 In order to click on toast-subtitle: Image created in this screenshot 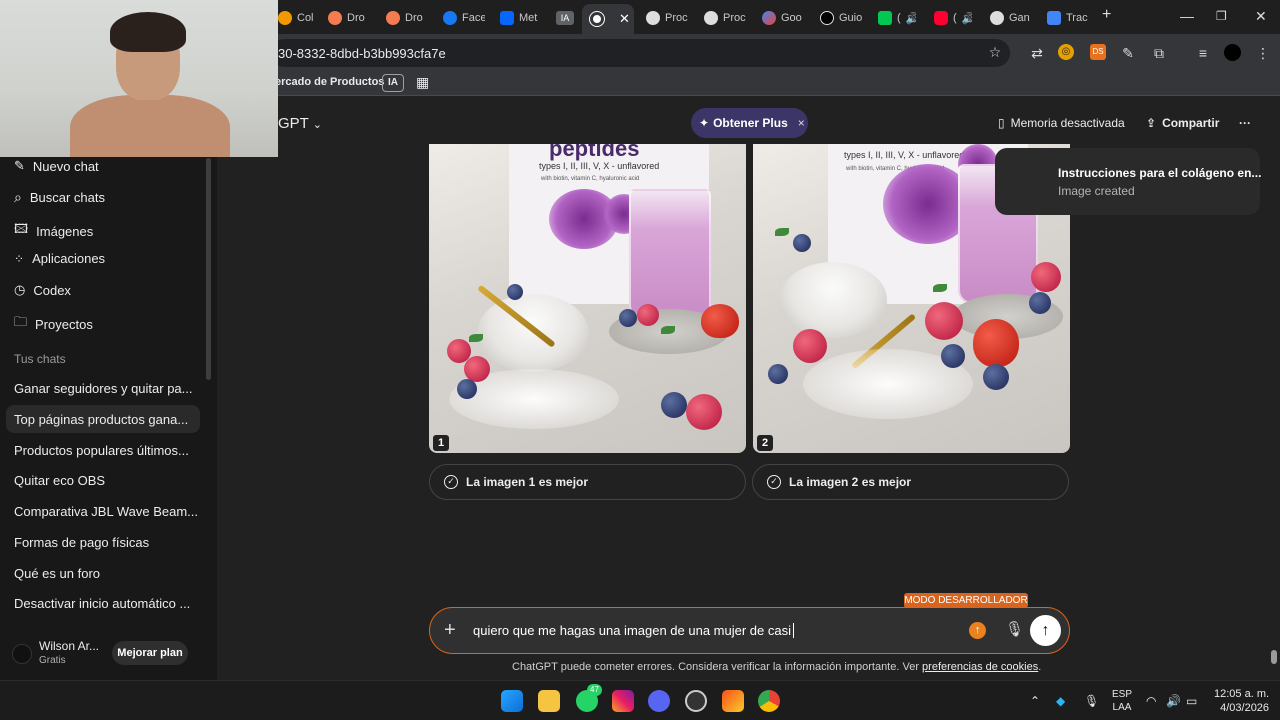, I will do `click(1096, 191)`.